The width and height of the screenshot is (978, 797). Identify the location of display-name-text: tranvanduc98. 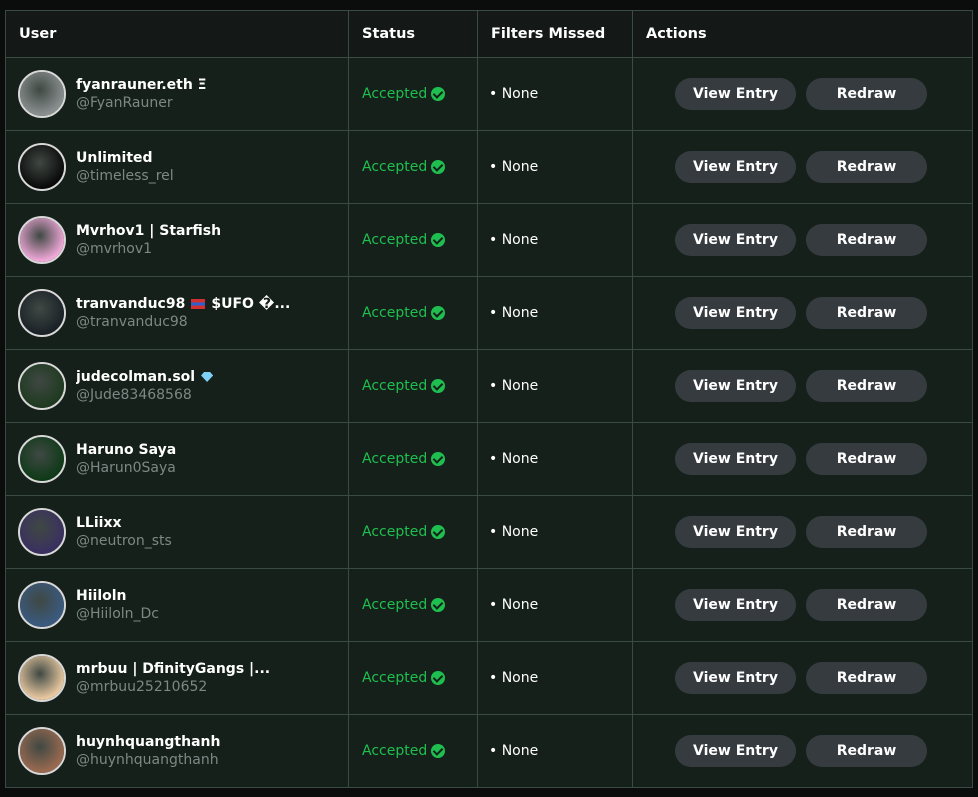
(131, 304).